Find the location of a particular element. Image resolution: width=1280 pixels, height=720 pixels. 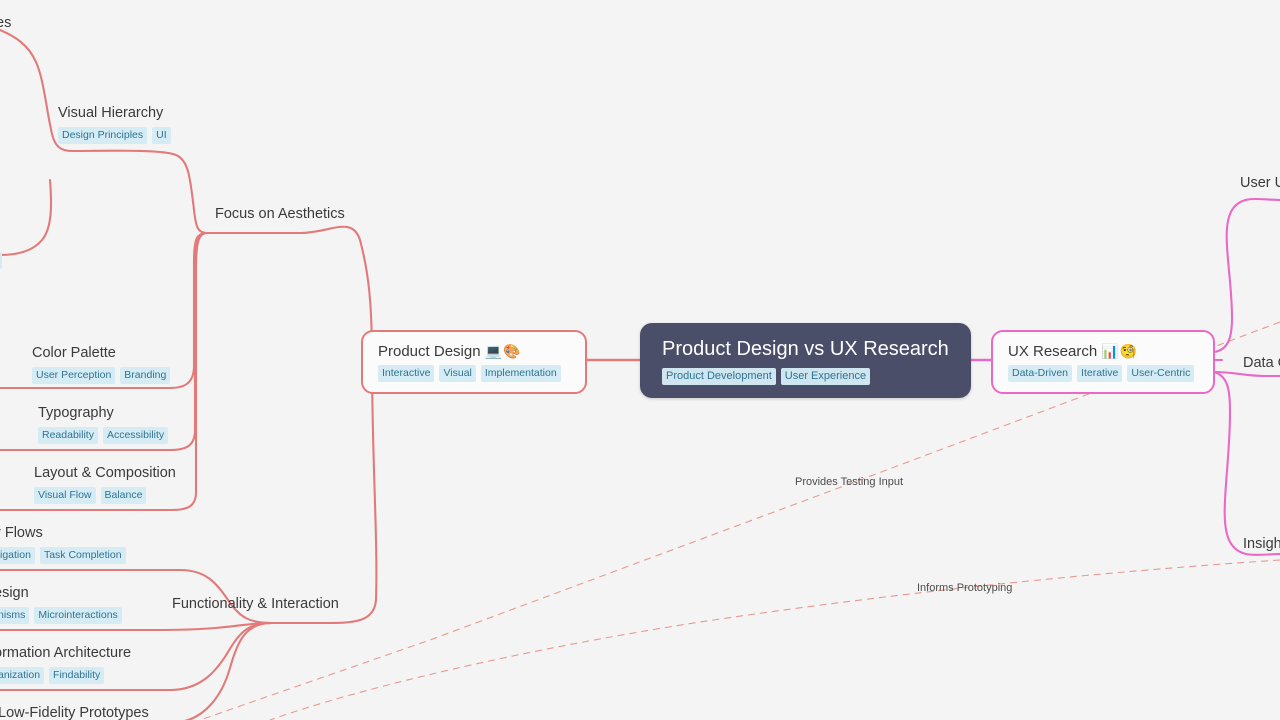

tag: Interactive is located at coordinates (406, 373).